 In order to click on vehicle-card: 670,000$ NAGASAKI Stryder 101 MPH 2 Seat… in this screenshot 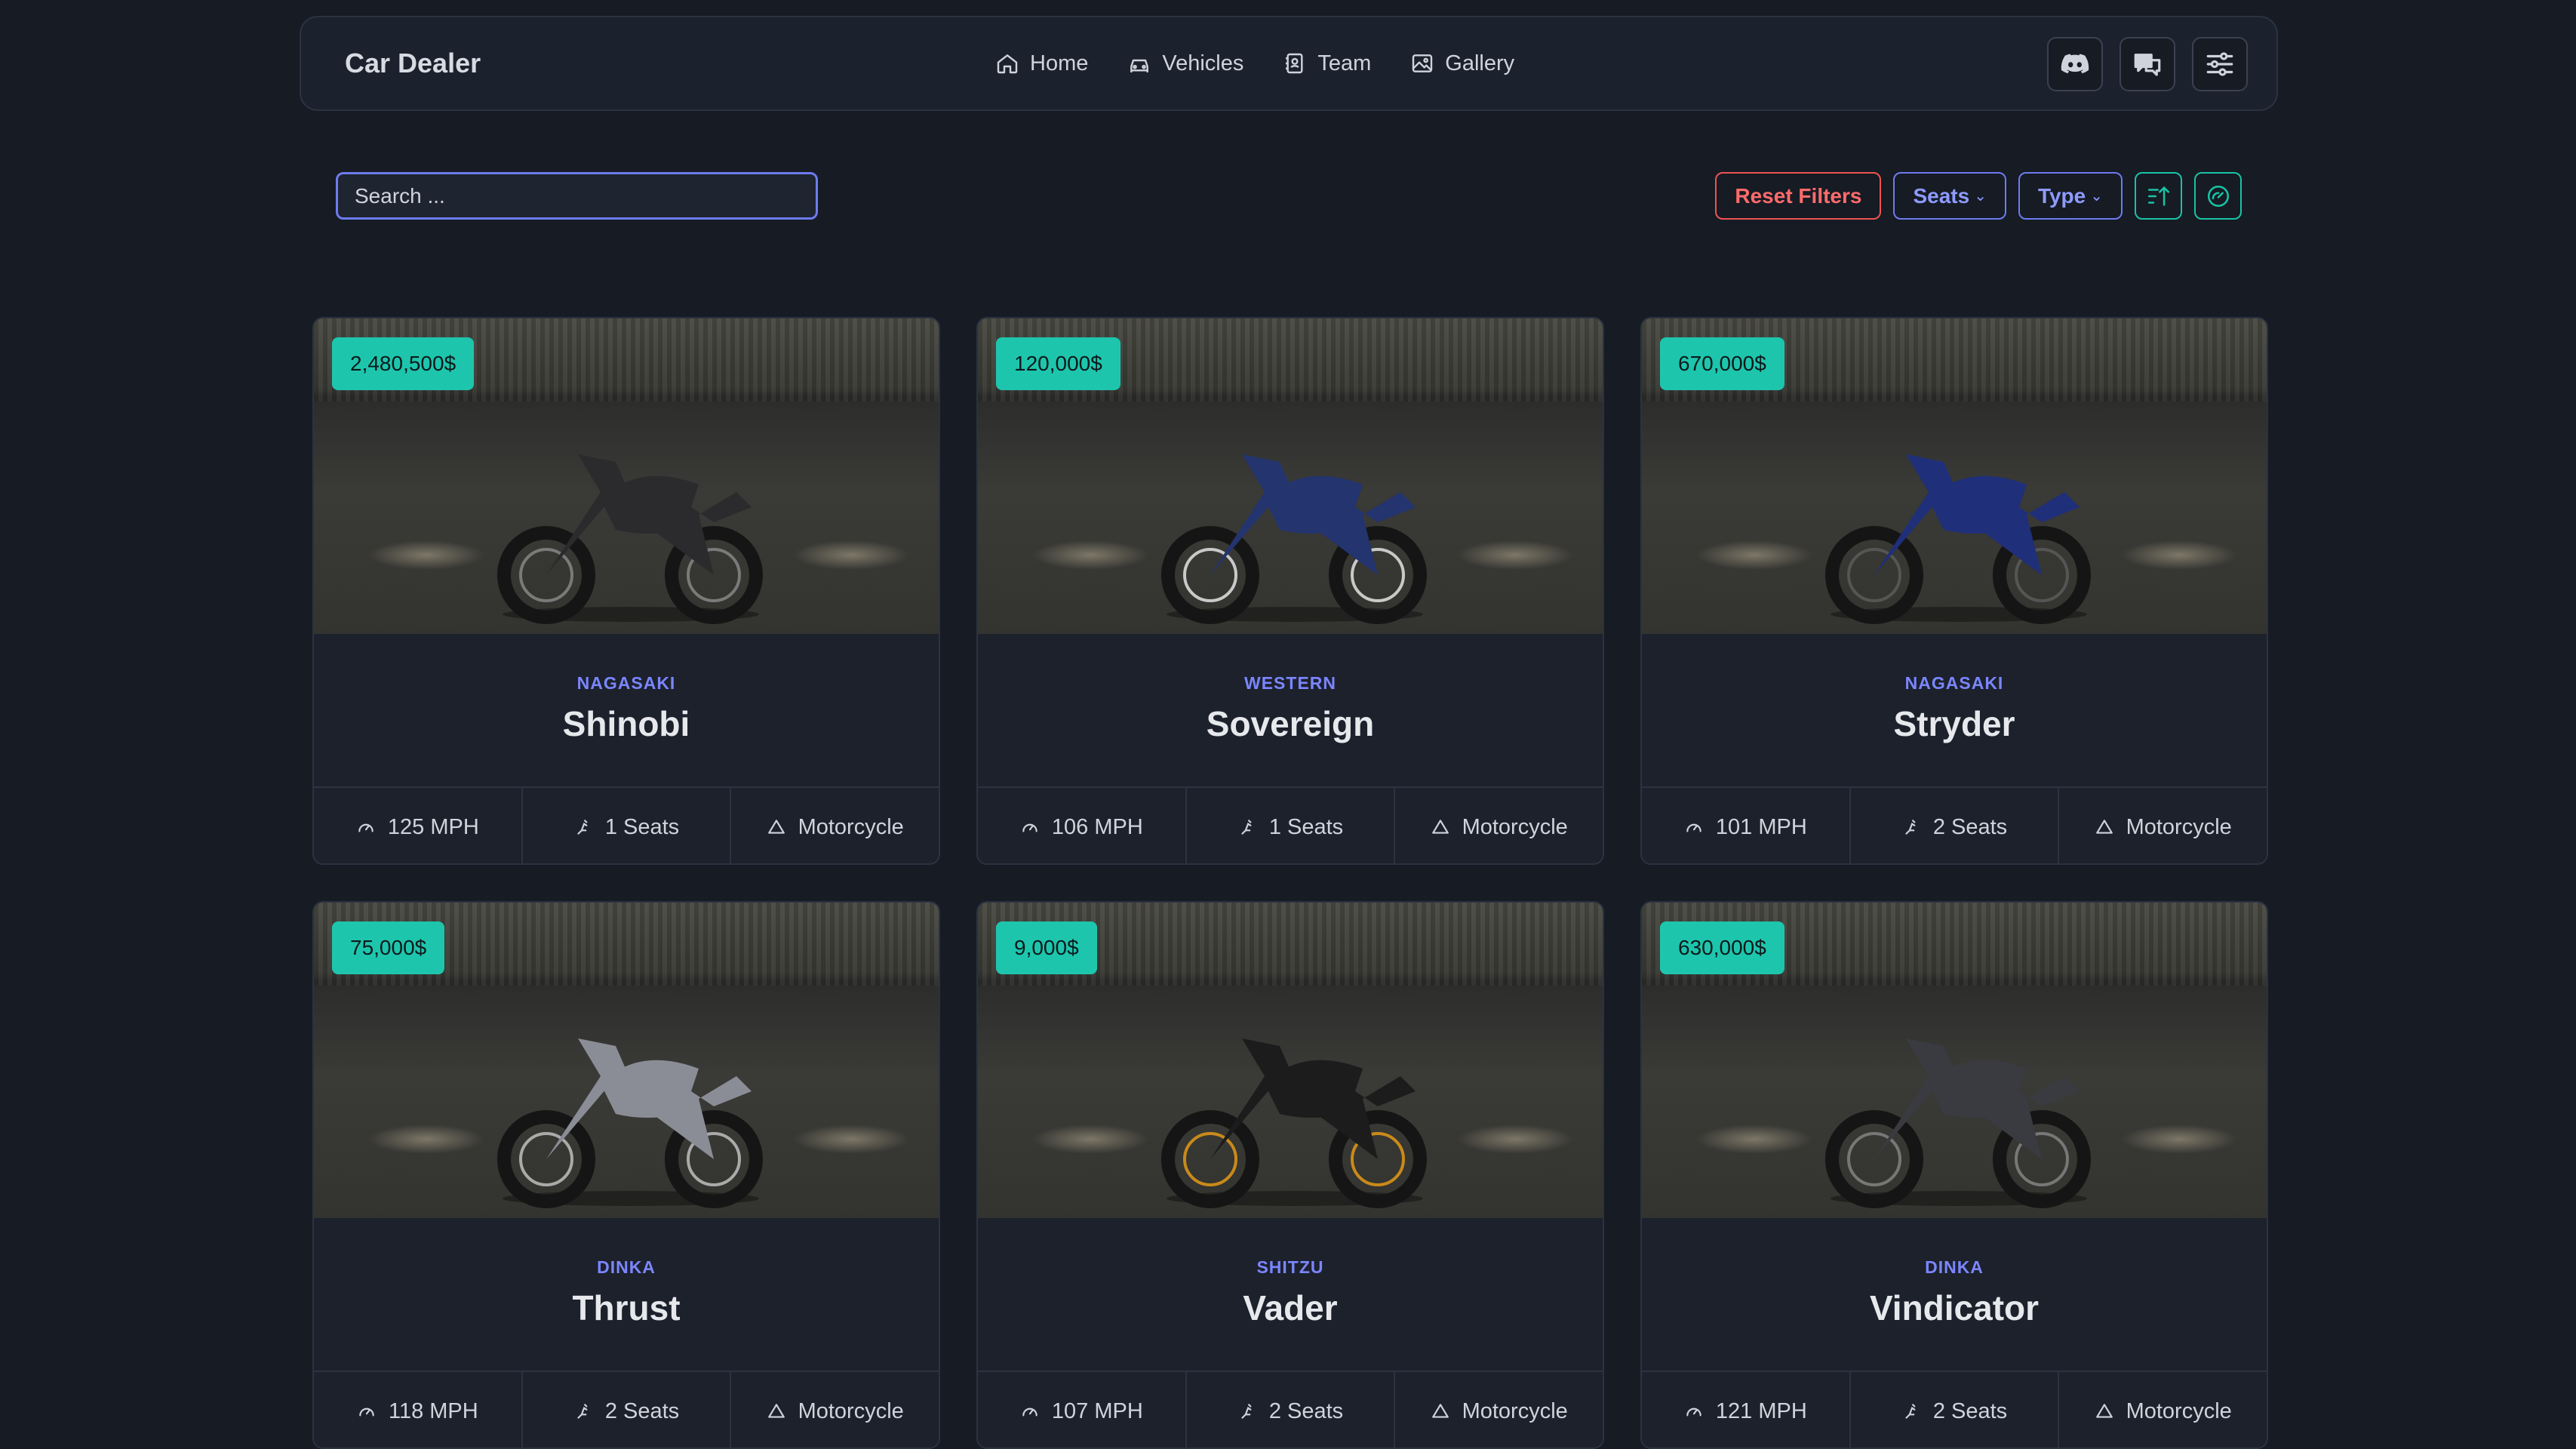, I will do `click(1954, 591)`.